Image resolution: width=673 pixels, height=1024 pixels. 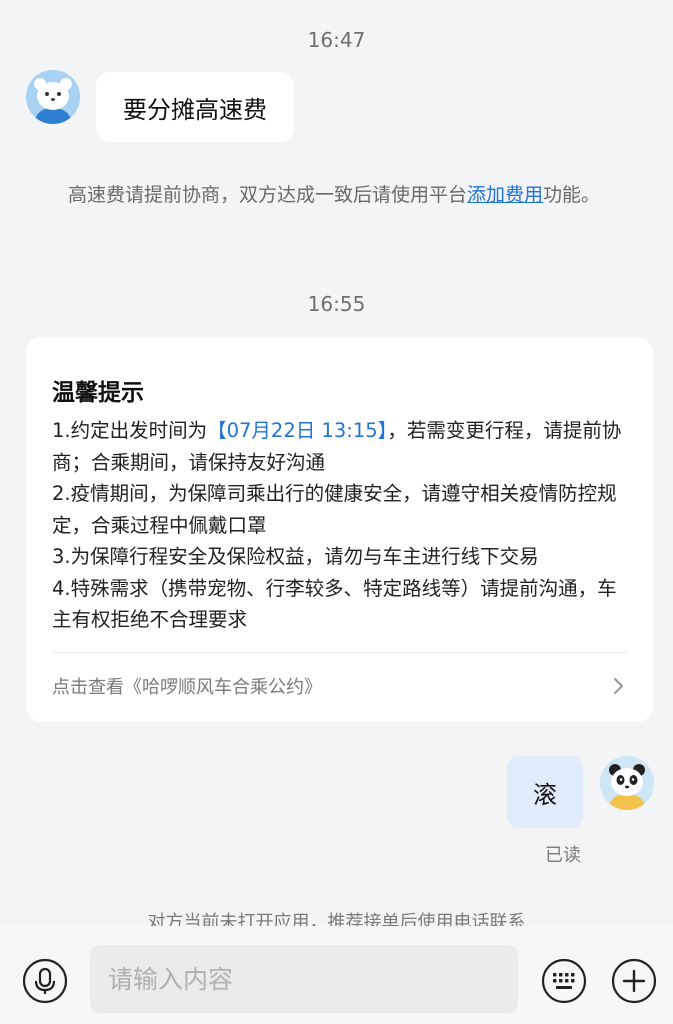 I want to click on add-fee-link: 添加费用, so click(x=505, y=195).